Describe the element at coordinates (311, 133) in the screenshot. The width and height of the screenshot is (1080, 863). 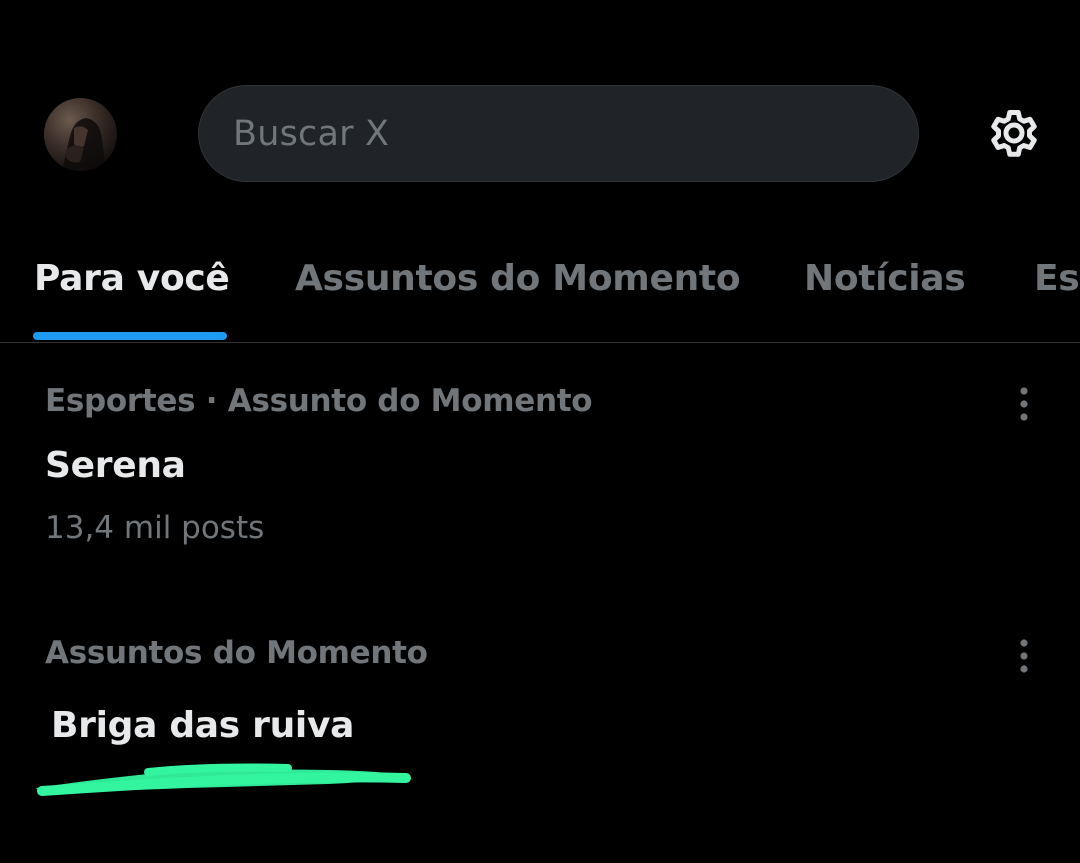
I see `search-placeholder: Buscar X` at that location.